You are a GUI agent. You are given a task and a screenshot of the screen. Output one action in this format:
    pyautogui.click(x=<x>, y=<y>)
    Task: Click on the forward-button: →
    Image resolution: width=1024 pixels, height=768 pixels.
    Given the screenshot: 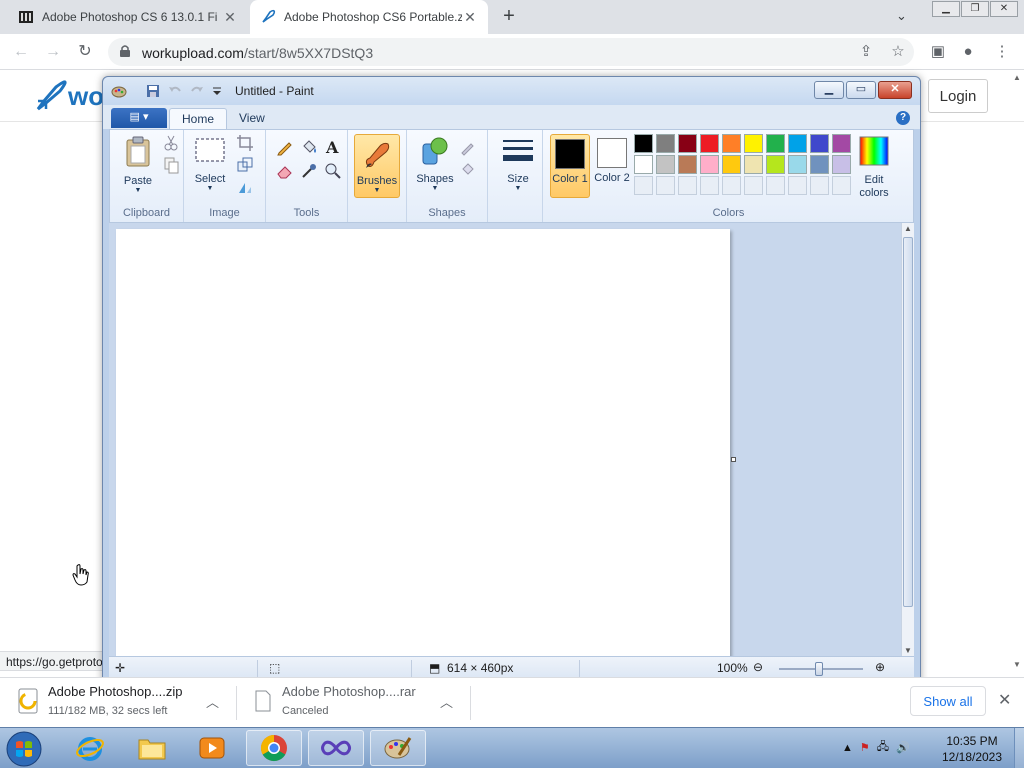 What is the action you would take?
    pyautogui.click(x=53, y=52)
    